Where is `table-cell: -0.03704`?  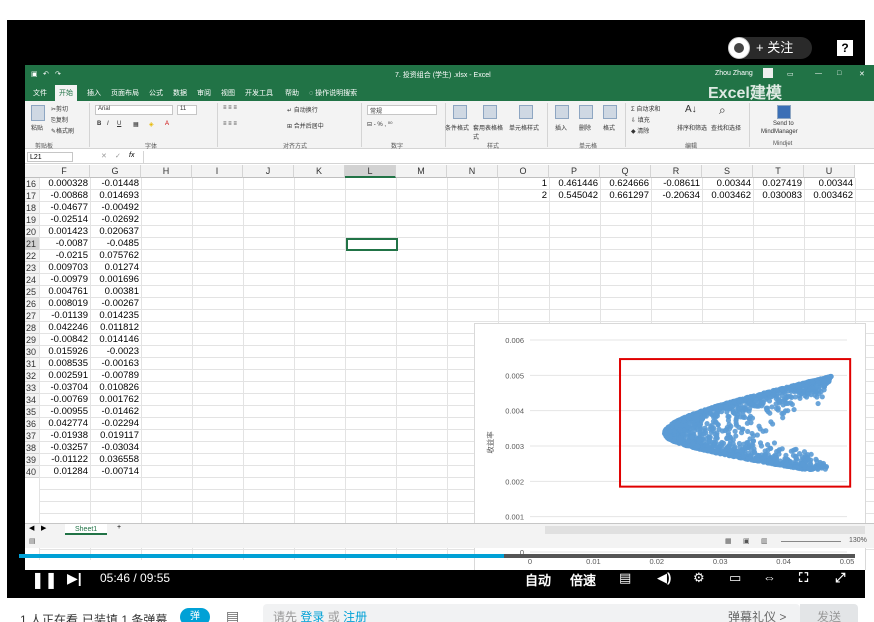
table-cell: -0.03704 is located at coordinates (64, 388).